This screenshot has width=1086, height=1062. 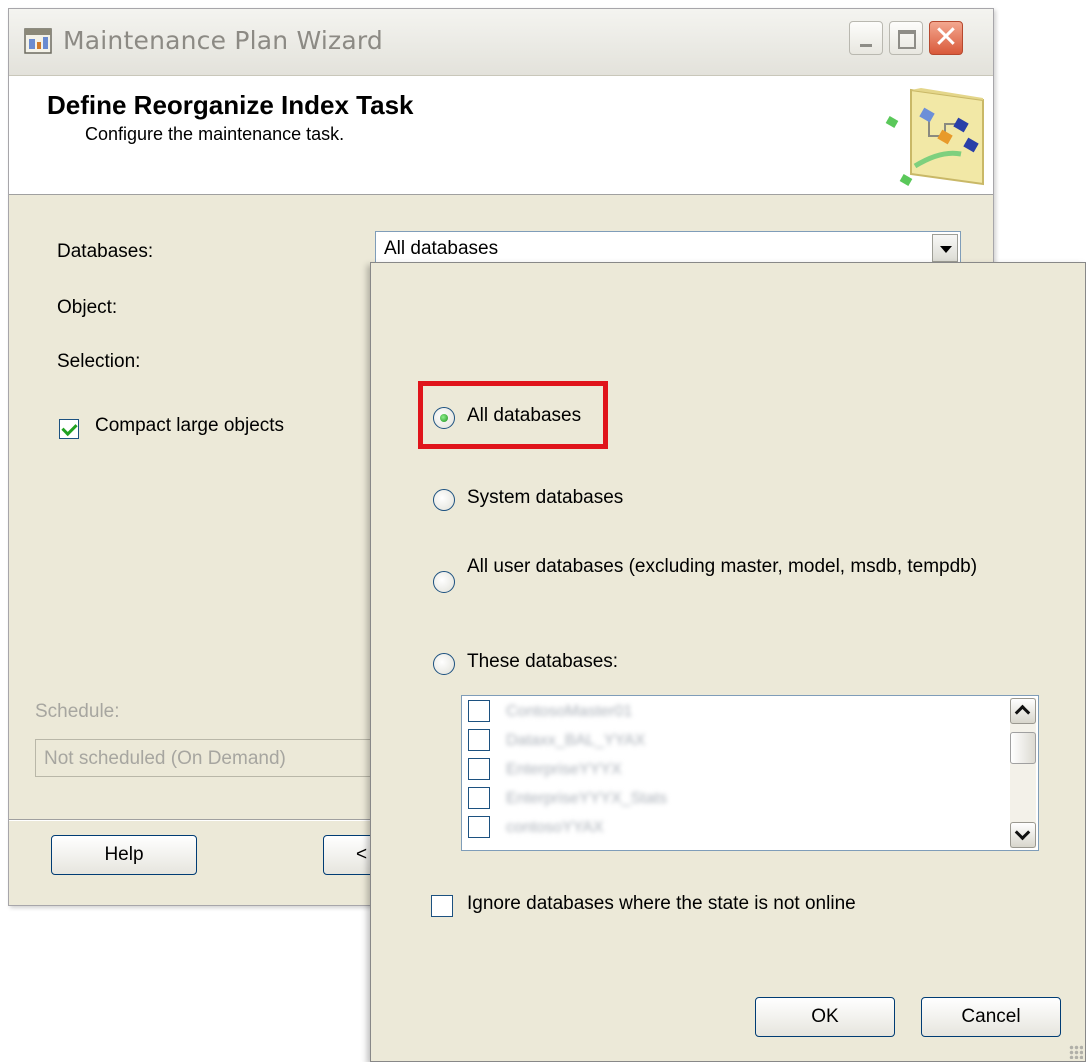 What do you see at coordinates (728, 712) in the screenshot?
I see `list-item: ContosoMaster01` at bounding box center [728, 712].